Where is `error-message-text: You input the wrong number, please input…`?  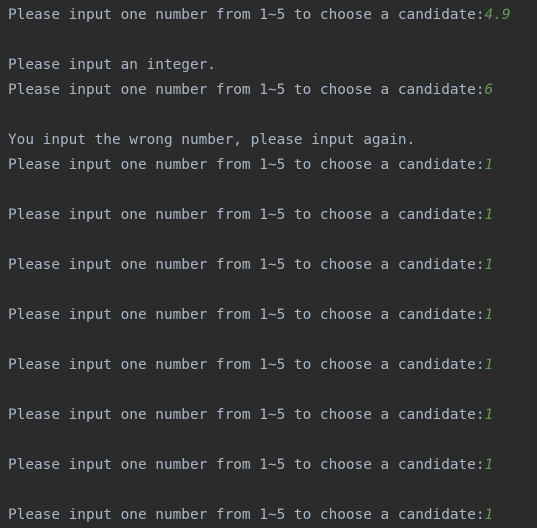 error-message-text: You input the wrong number, please input… is located at coordinates (212, 140).